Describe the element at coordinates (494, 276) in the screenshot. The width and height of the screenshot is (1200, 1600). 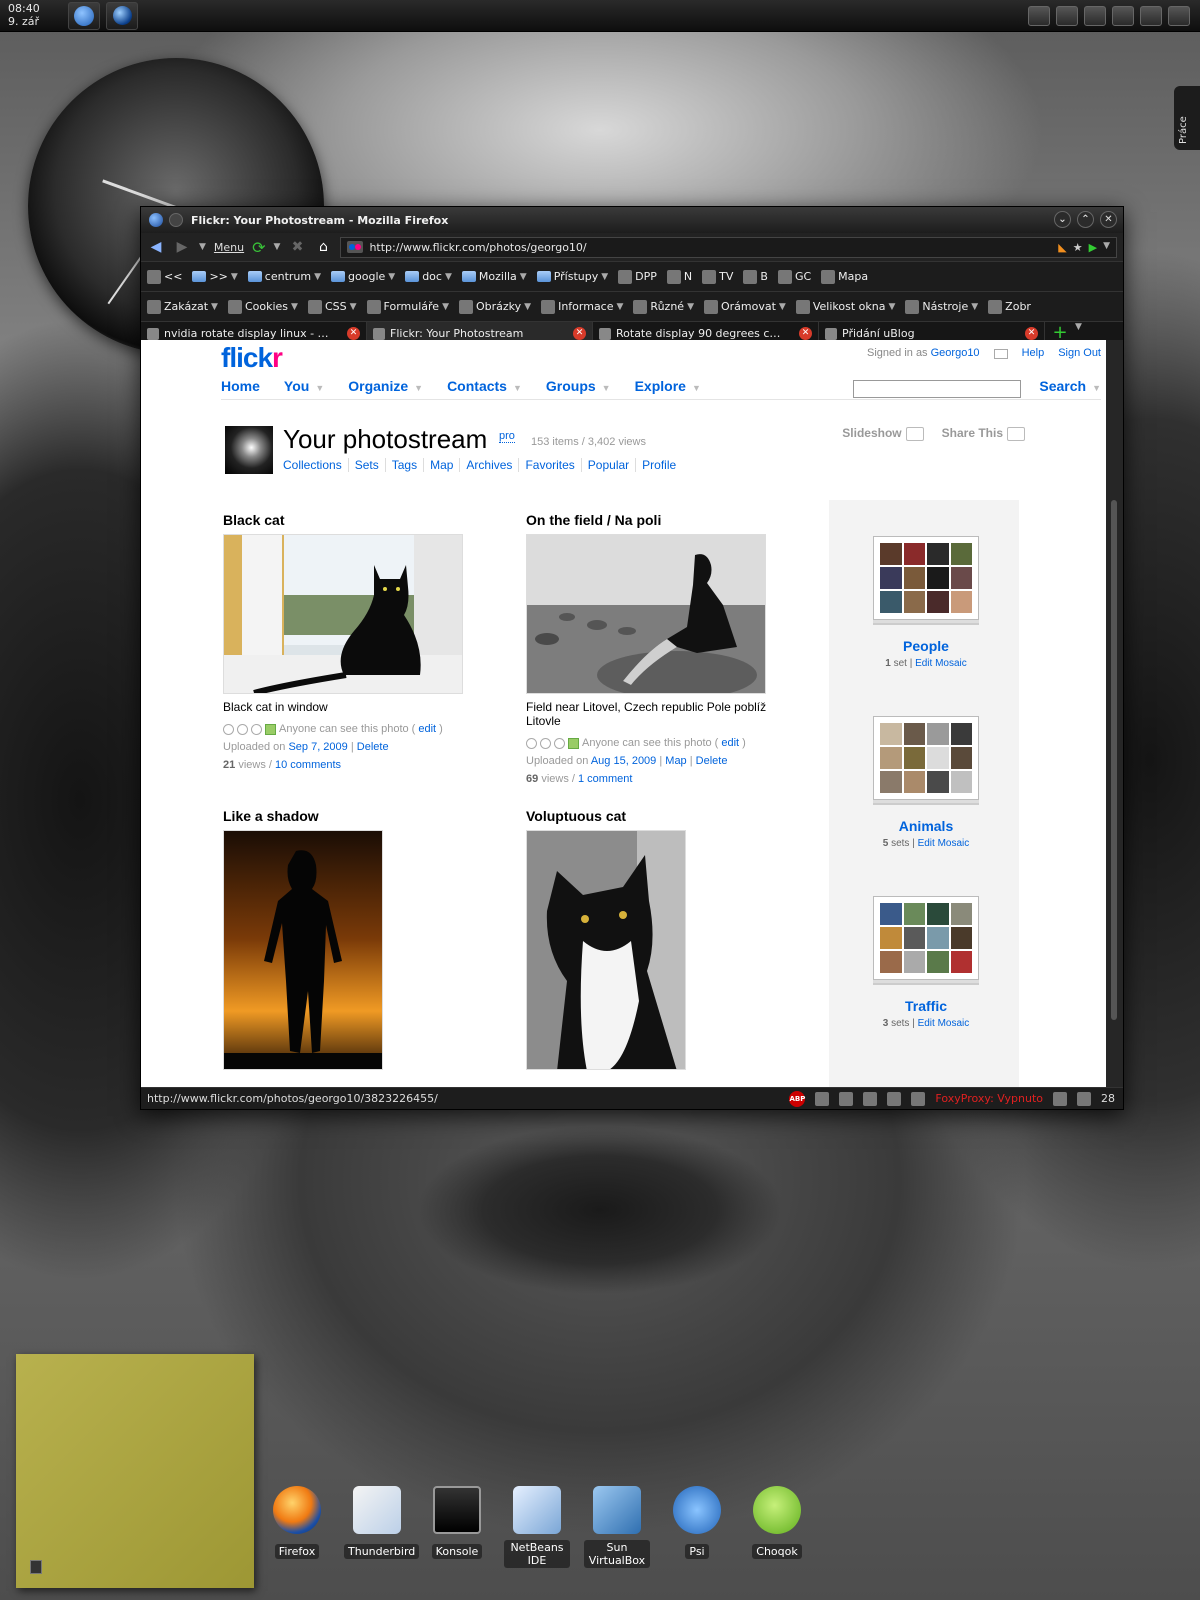
I see `bookmark-item: Mozilla ▼` at that location.